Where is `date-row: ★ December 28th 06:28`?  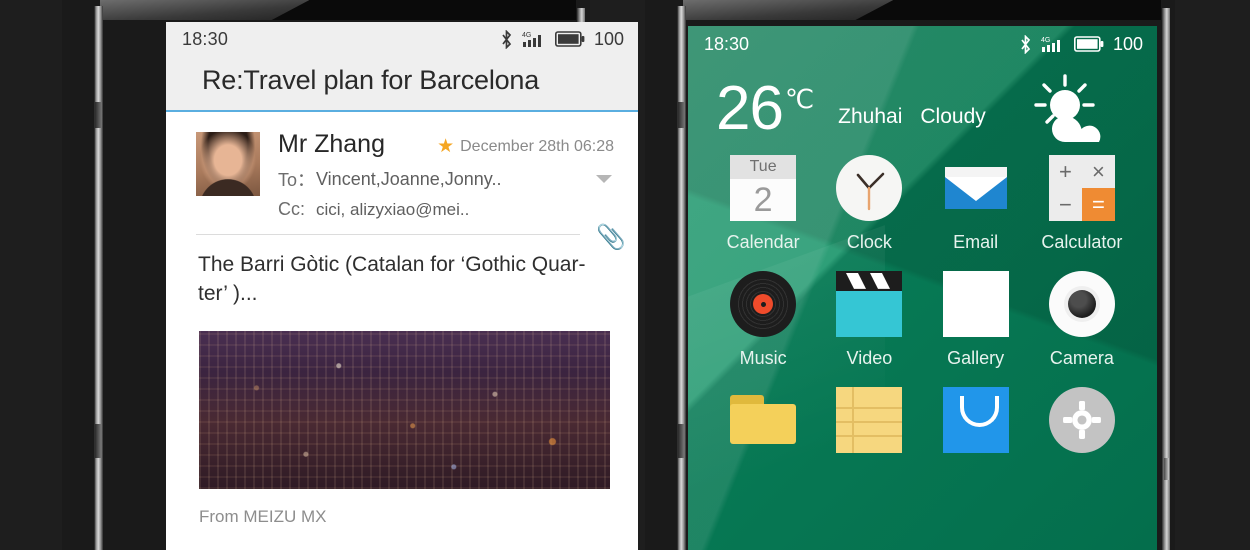 date-row: ★ December 28th 06:28 is located at coordinates (526, 146).